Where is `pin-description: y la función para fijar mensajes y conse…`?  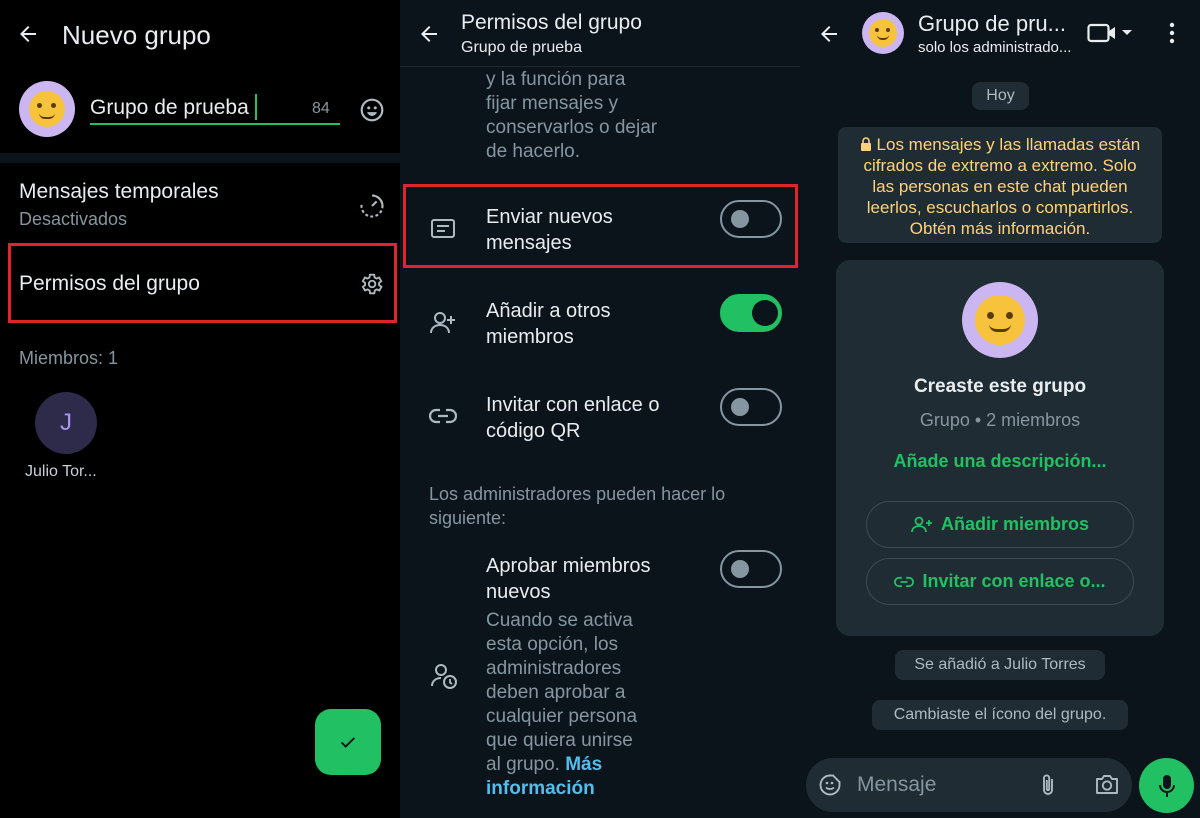
pin-description: y la función para fijar mensajes y conse… is located at coordinates (571, 116).